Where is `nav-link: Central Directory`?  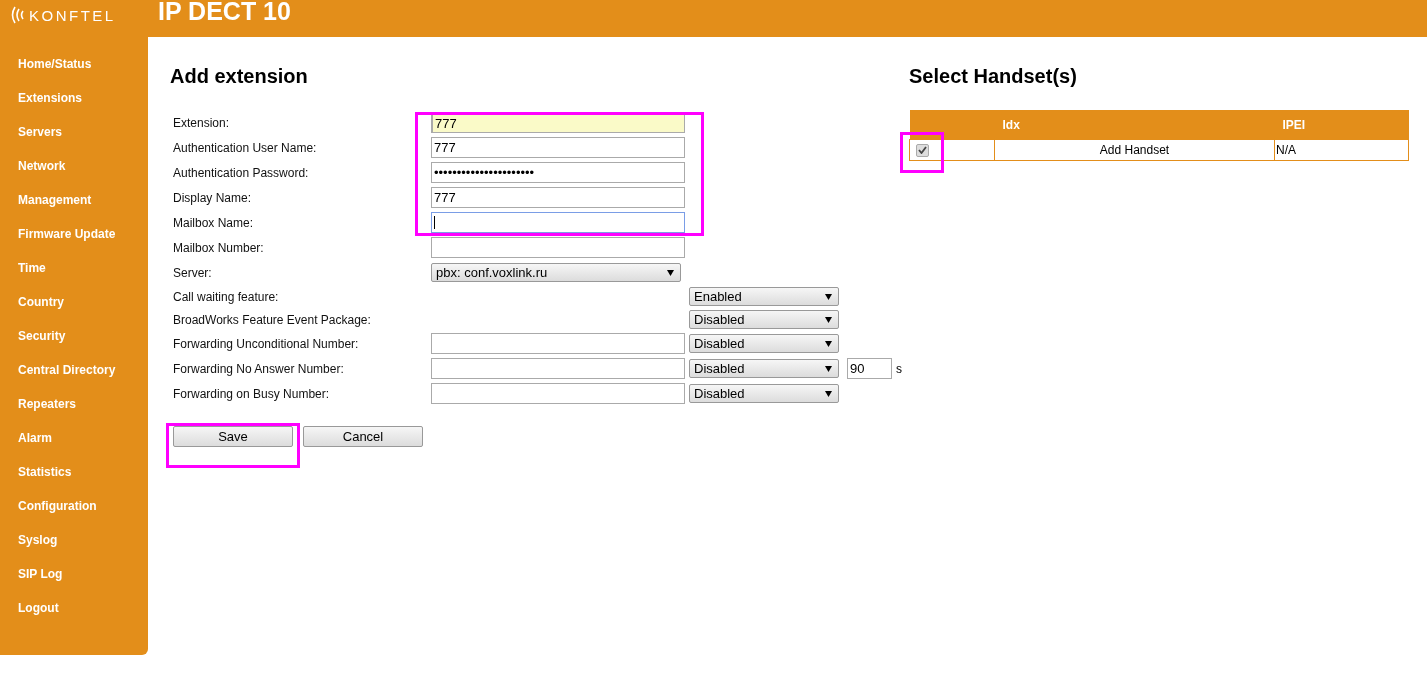 nav-link: Central Directory is located at coordinates (74, 377).